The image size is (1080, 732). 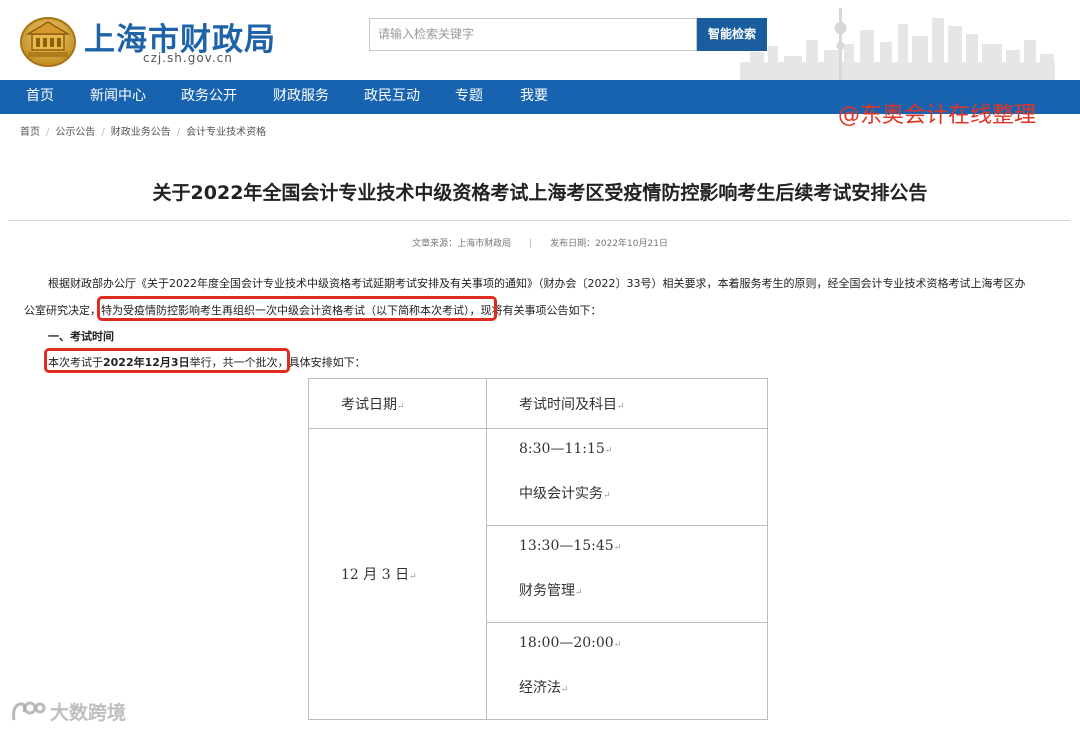 I want to click on breadcrumb: 首页 / 公示公告 / 财政业务公告 / 会计专业技术资格, so click(x=143, y=130).